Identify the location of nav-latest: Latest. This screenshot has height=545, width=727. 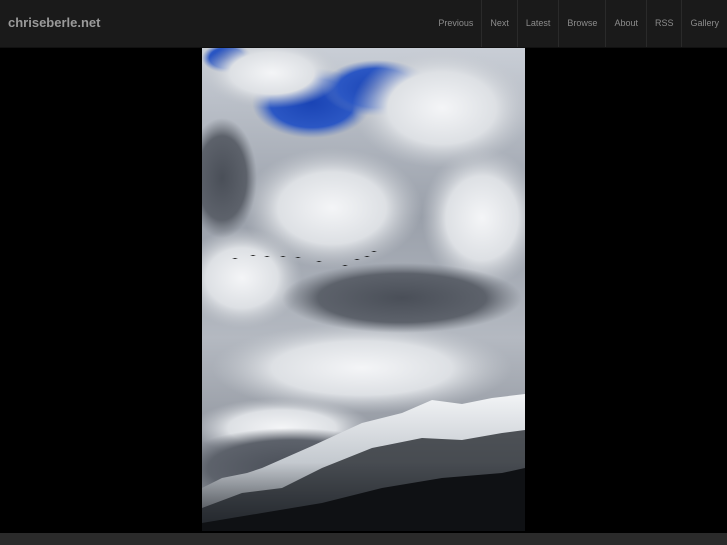
(537, 23).